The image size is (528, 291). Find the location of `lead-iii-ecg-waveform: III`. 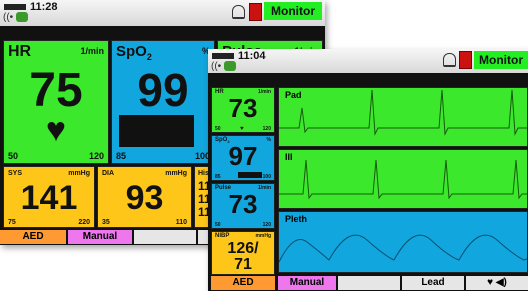

lead-iii-ecg-waveform: III is located at coordinates (403, 179).